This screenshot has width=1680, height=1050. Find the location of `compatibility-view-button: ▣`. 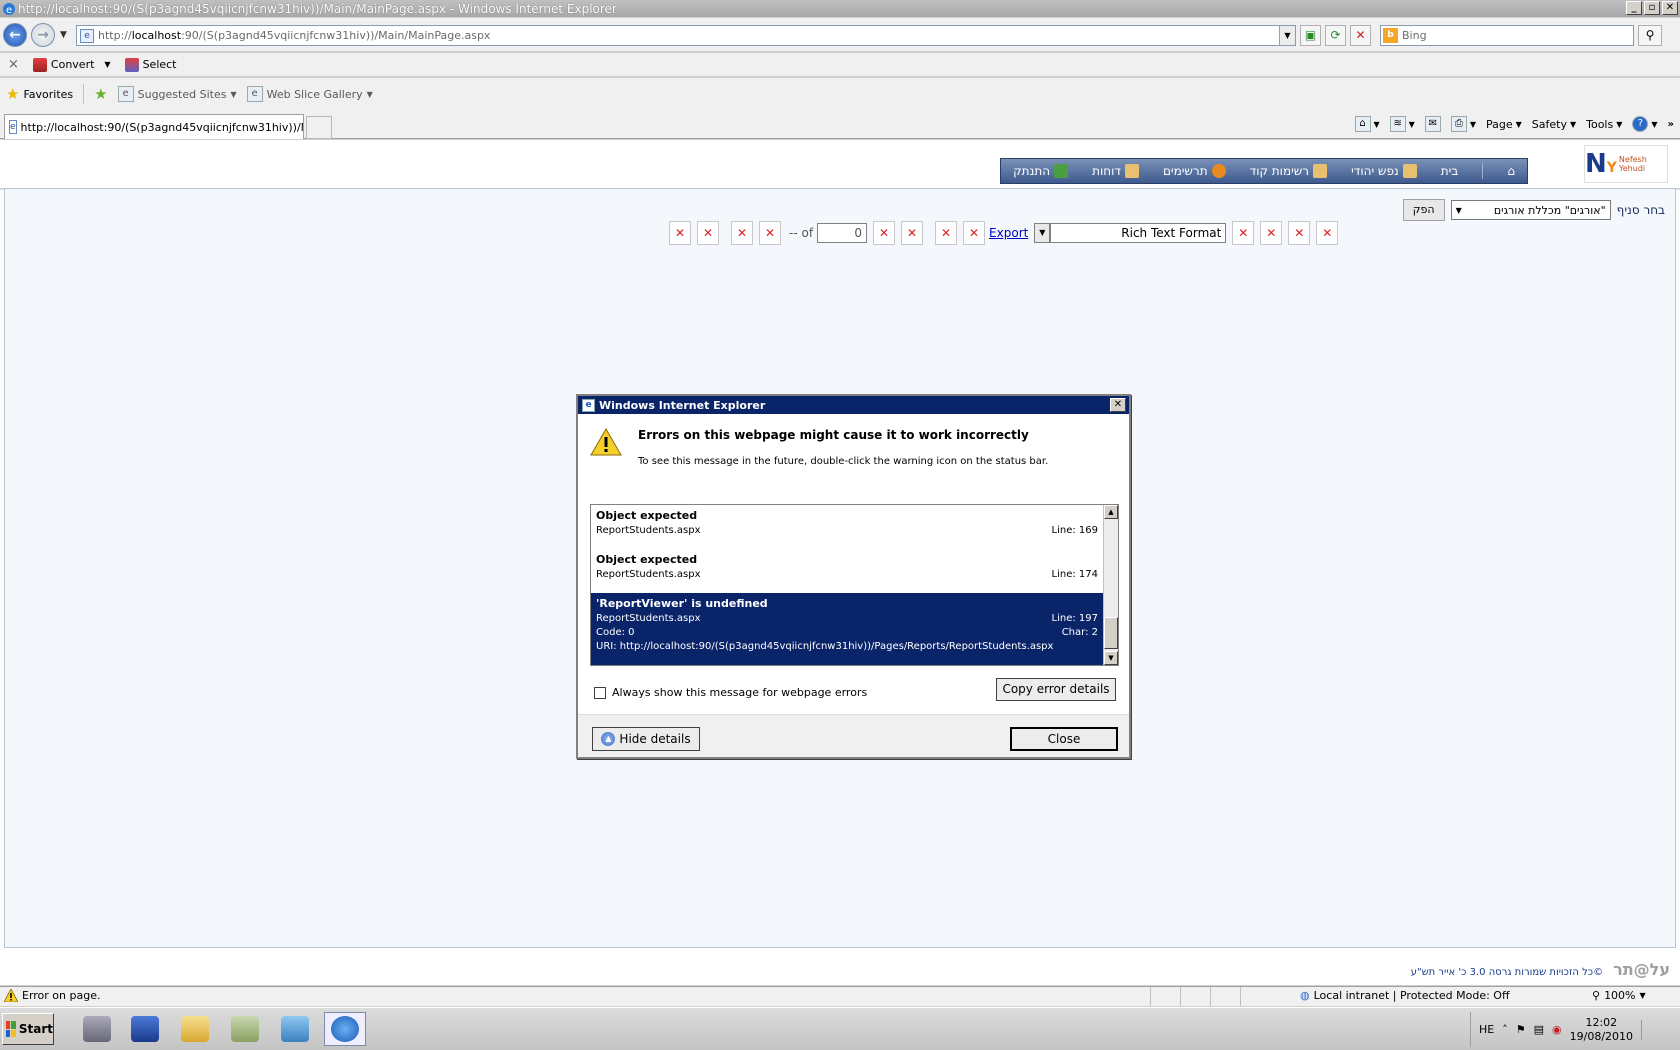

compatibility-view-button: ▣ is located at coordinates (1310, 35).